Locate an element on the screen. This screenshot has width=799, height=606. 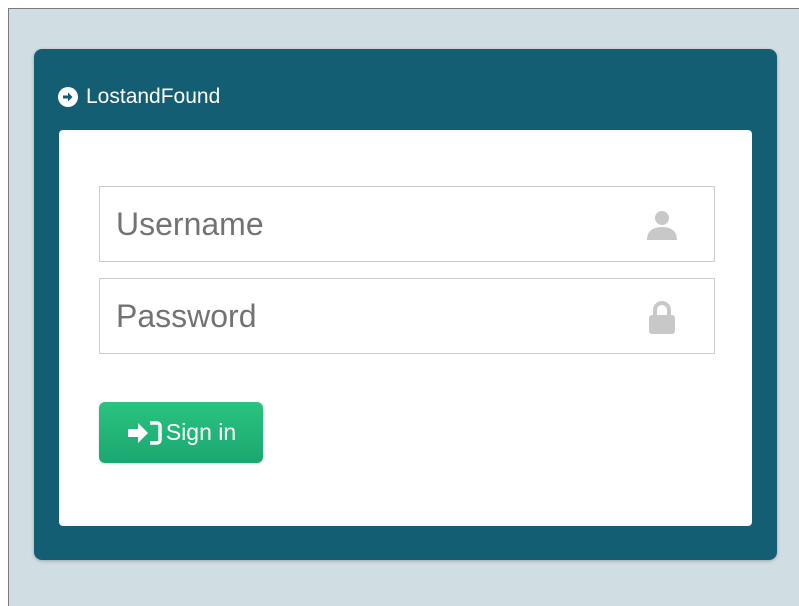
password-input is located at coordinates (378, 316).